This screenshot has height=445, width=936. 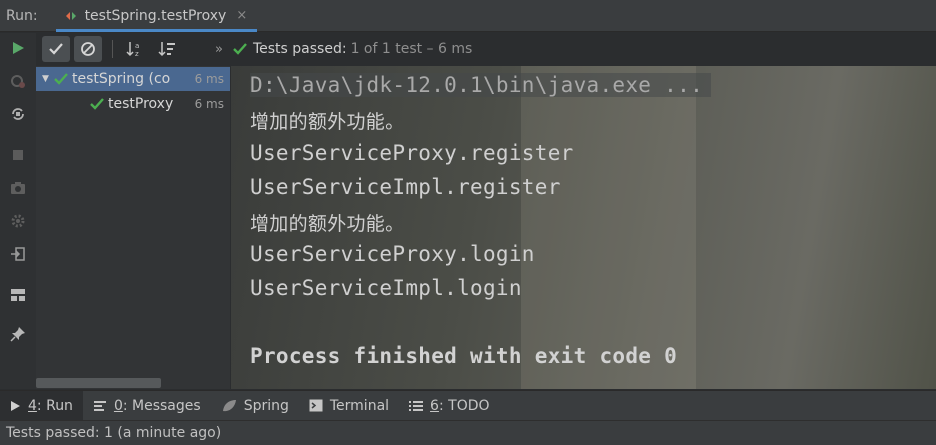 I want to click on stop-button, so click(x=18, y=155).